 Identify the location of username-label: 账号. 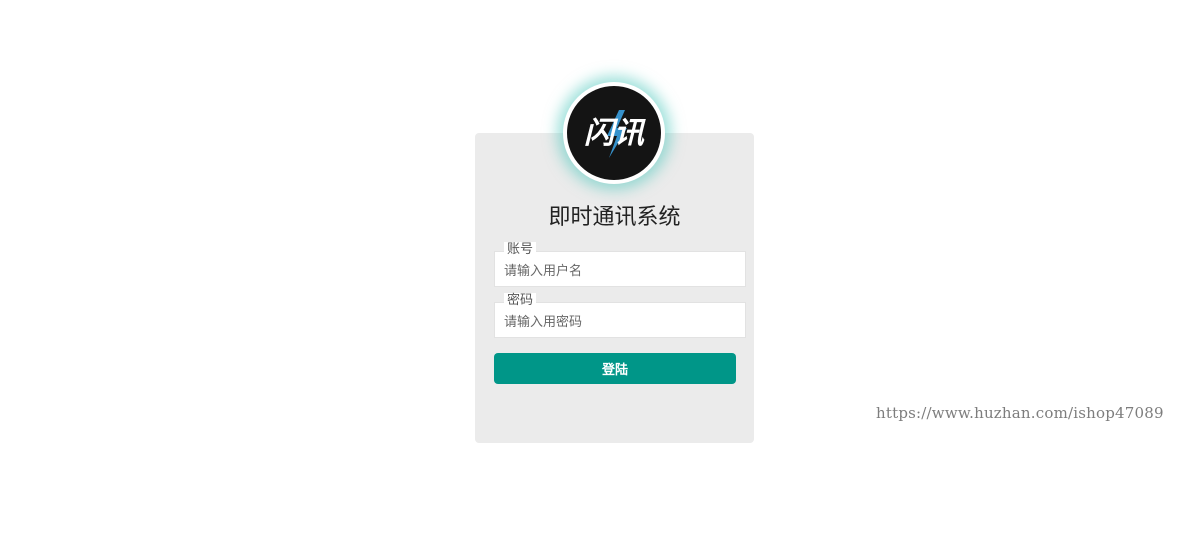
(520, 250).